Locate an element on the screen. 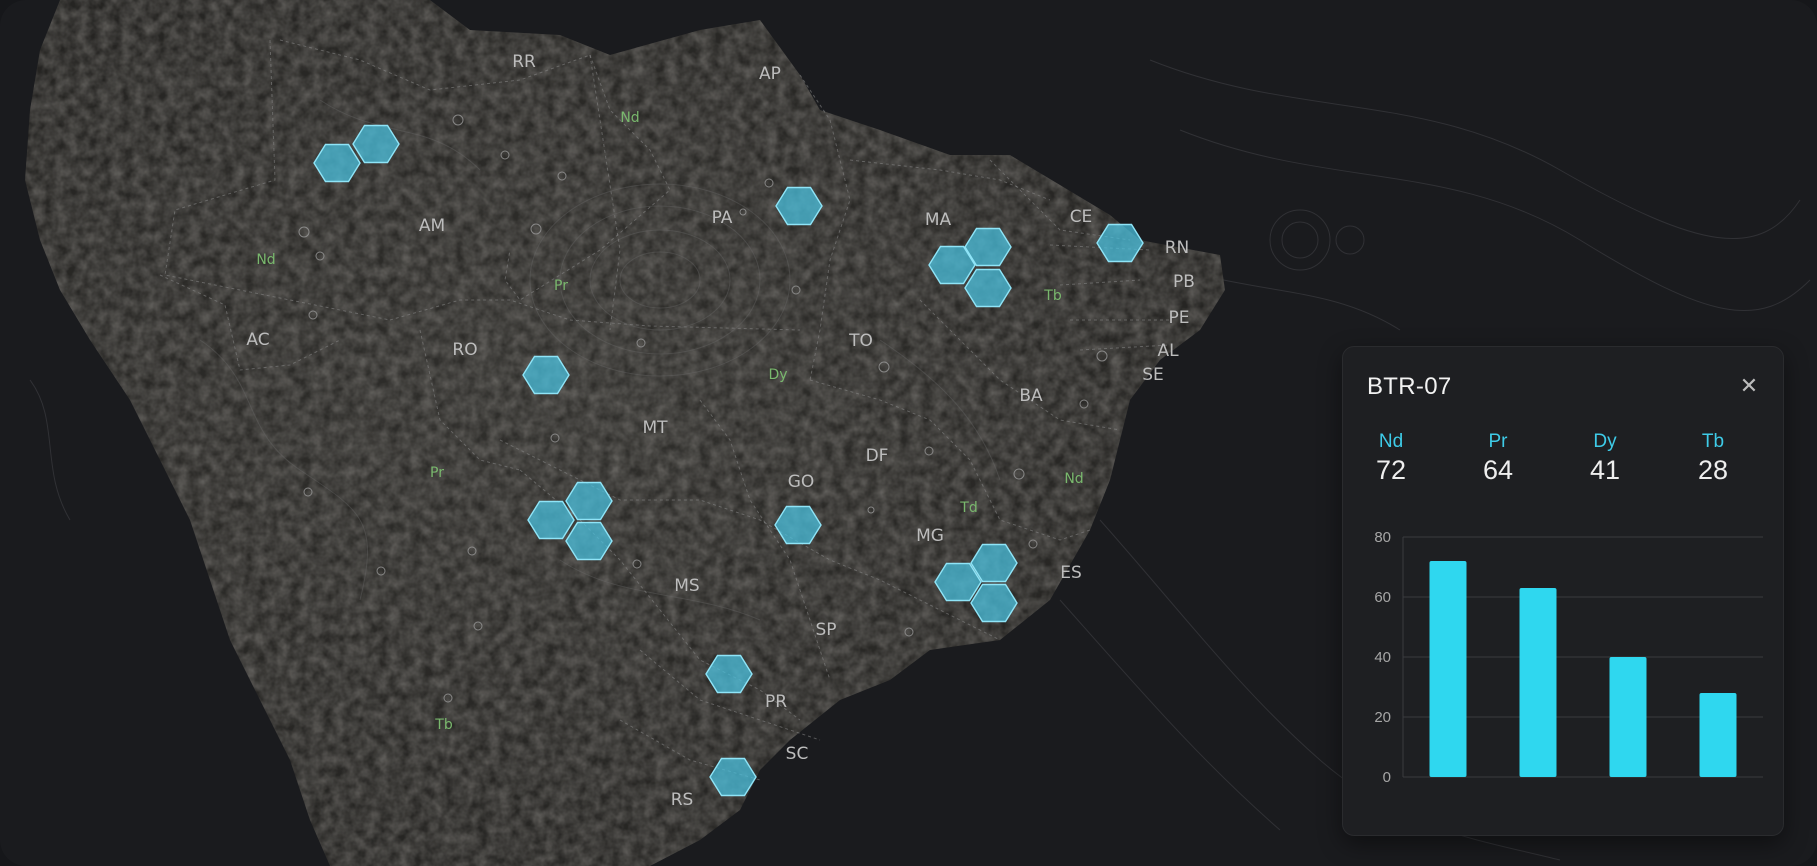  state-label-rr: RR is located at coordinates (524, 62).